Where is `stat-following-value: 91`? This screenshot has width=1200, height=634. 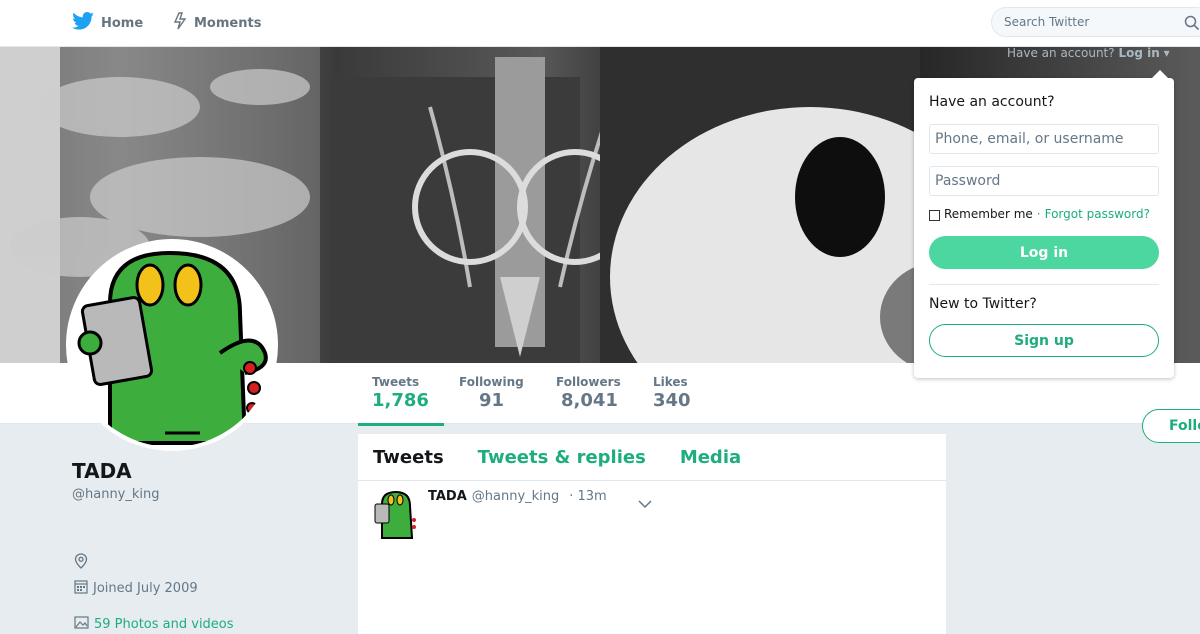 stat-following-value: 91 is located at coordinates (492, 400).